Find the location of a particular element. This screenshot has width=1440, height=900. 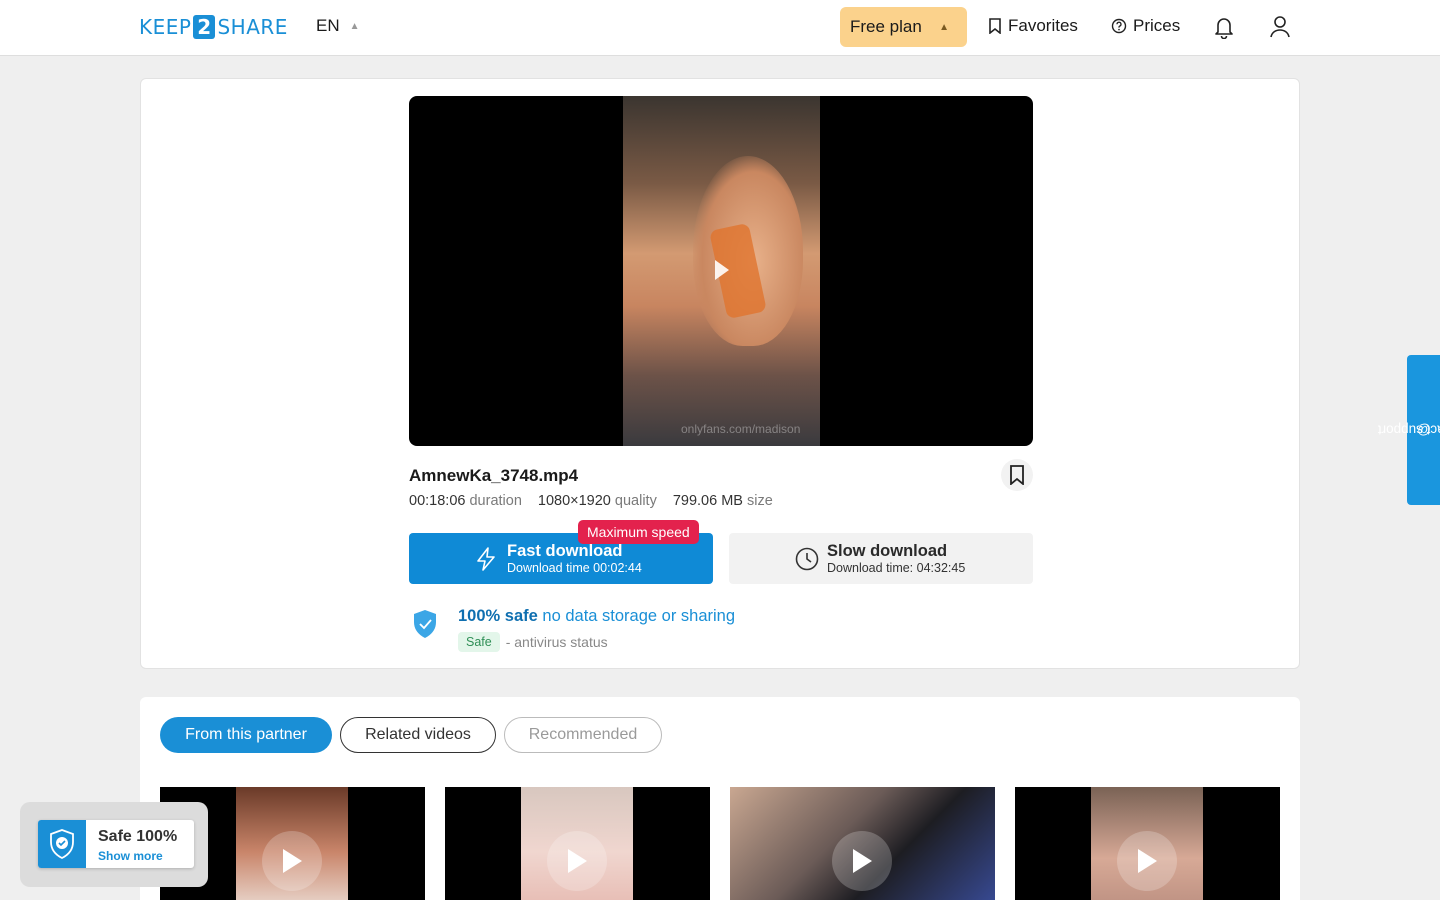

duration-label: duration is located at coordinates (495, 501).